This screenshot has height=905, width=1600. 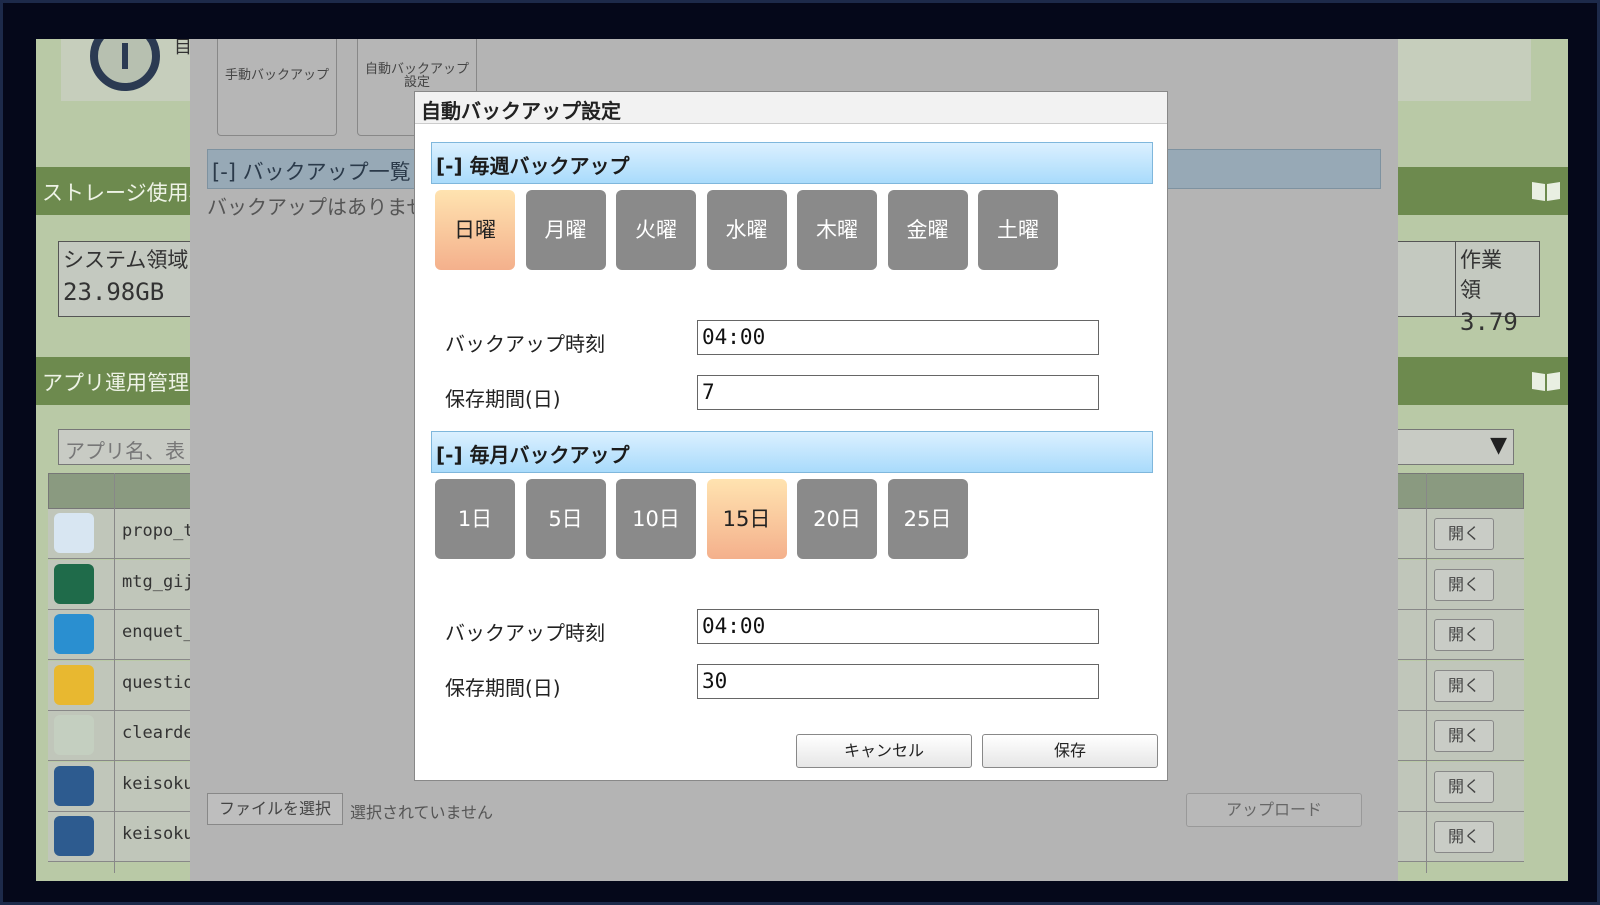 What do you see at coordinates (1498, 445) in the screenshot?
I see `dropdown-arrow-icon: ▼` at bounding box center [1498, 445].